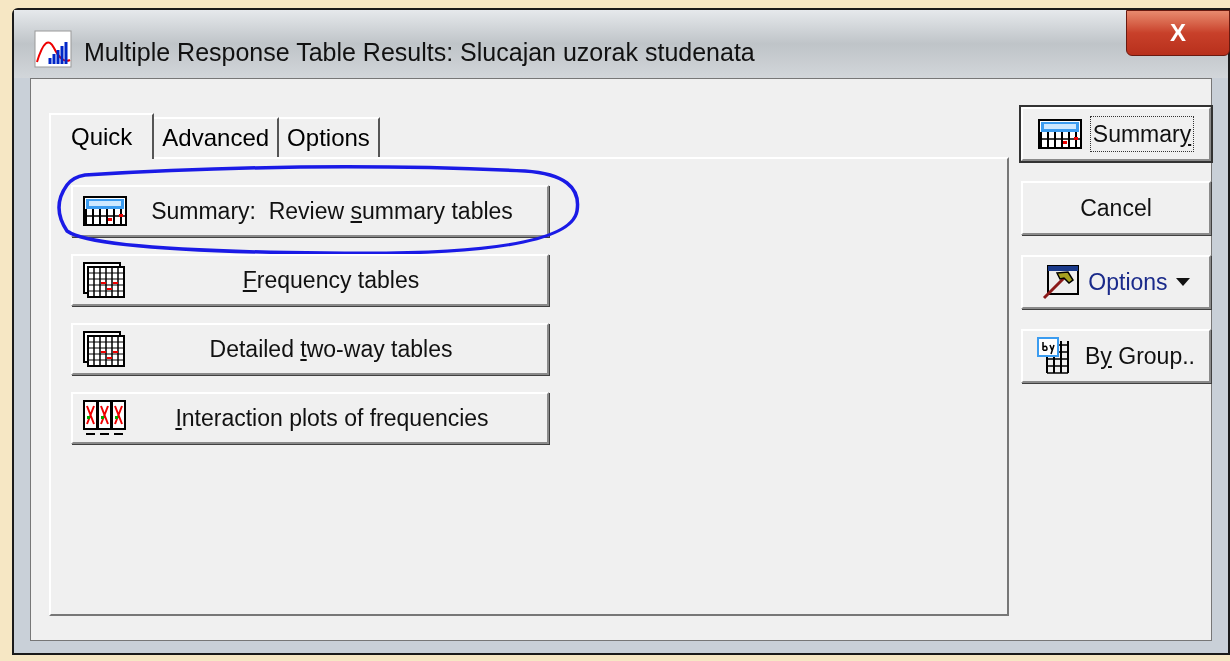 The image size is (1230, 661). Describe the element at coordinates (102, 136) in the screenshot. I see `tab: Quick` at that location.